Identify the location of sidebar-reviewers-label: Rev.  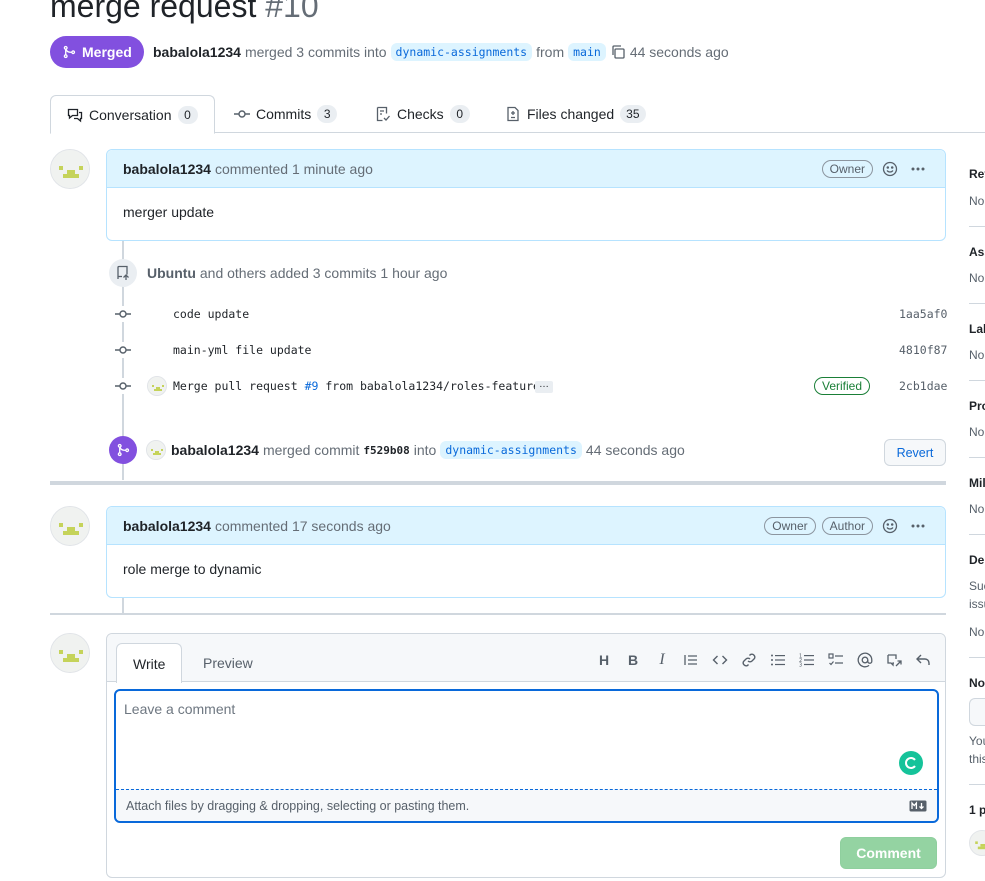
(977, 174).